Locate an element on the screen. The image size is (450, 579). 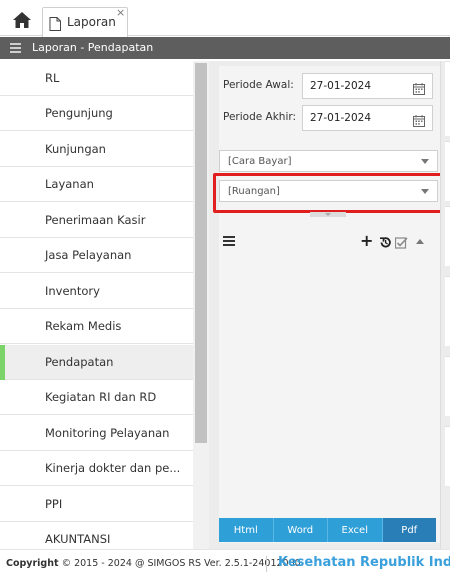
footer-divider is located at coordinates (266, 564).